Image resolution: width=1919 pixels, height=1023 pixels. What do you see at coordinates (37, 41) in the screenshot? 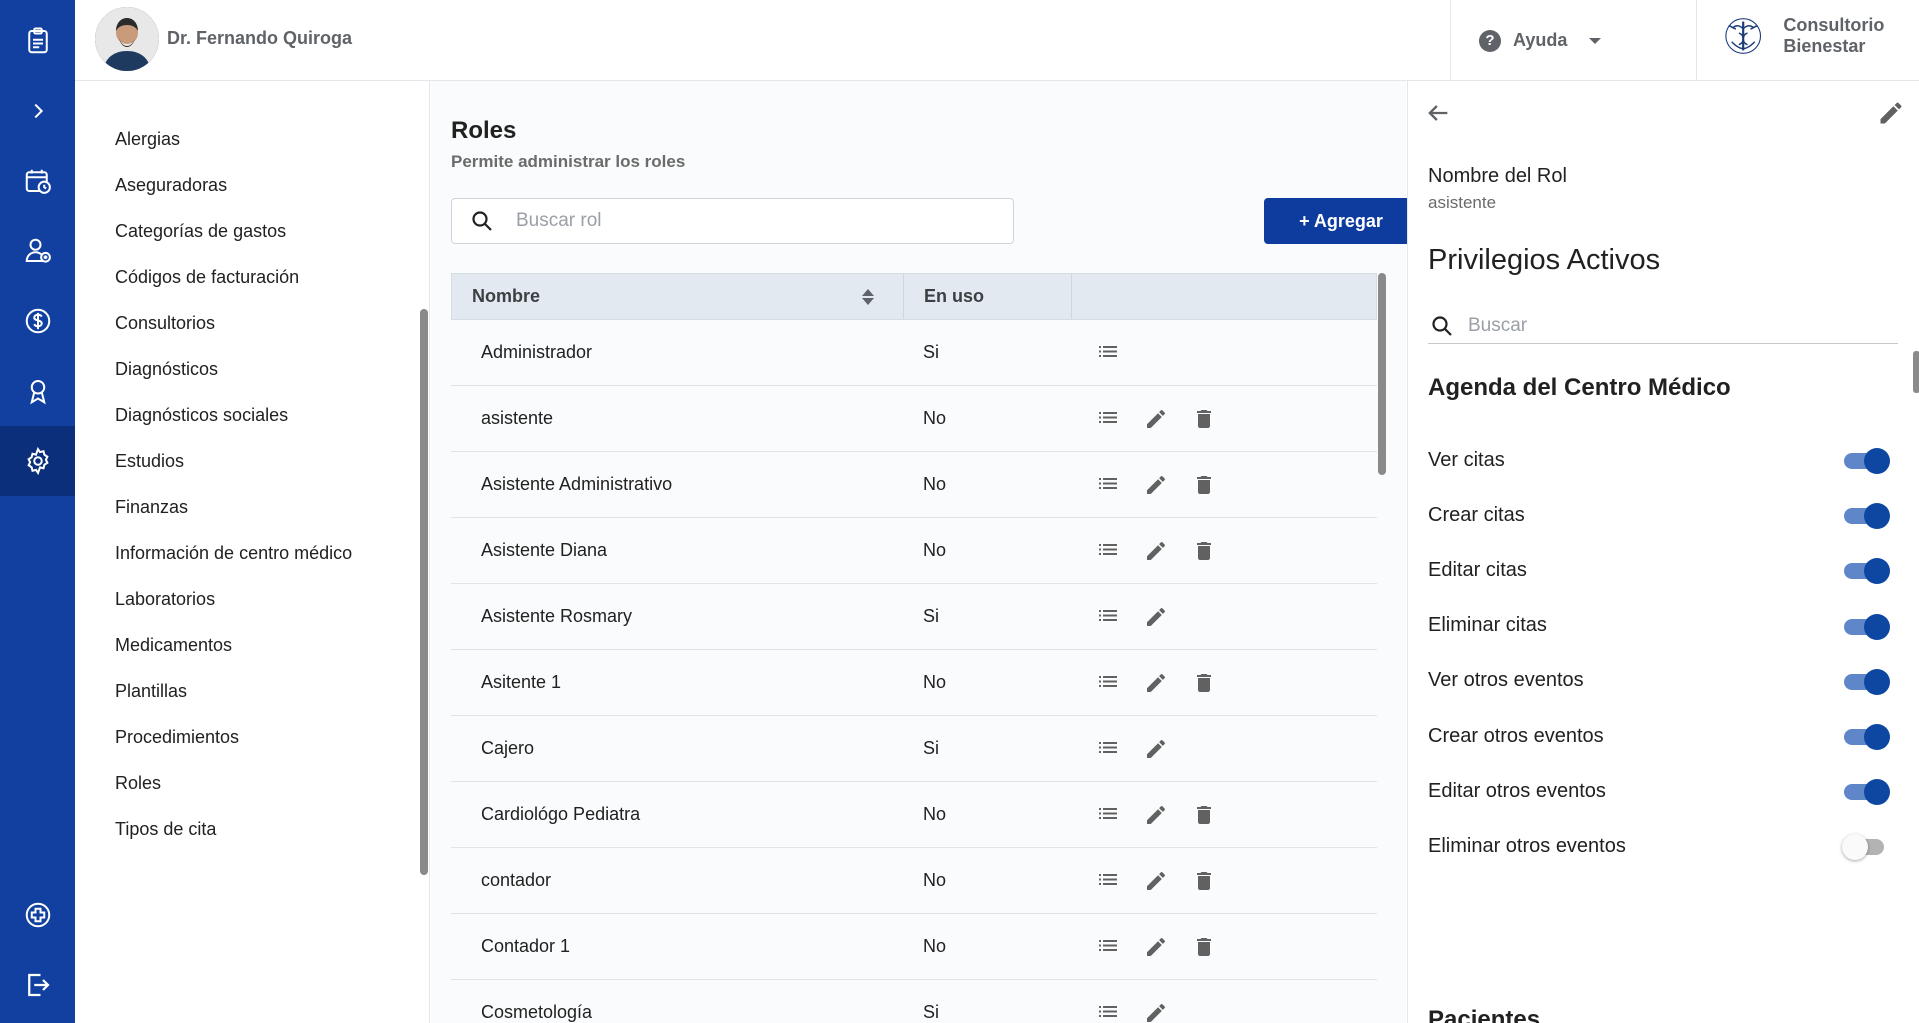
I see `rail-records-button` at bounding box center [37, 41].